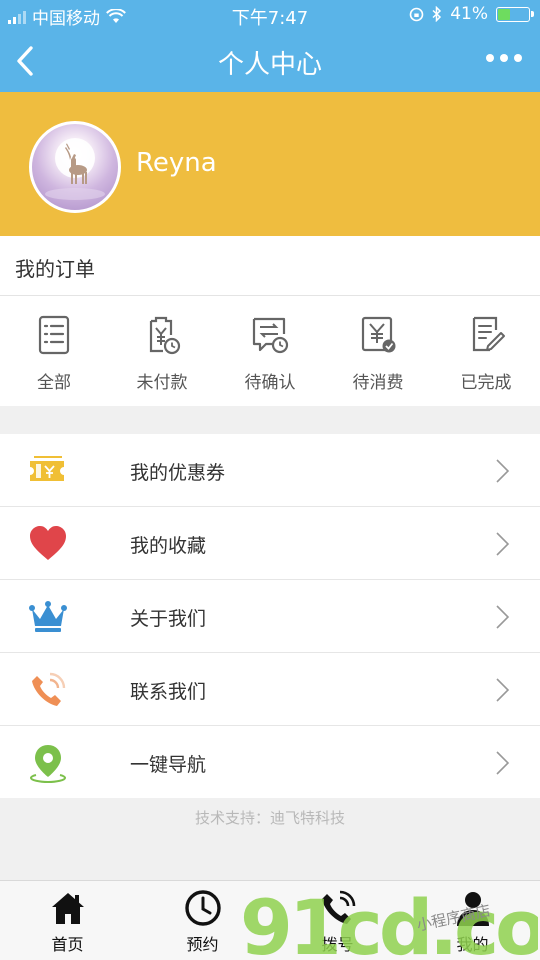 The image size is (540, 960). I want to click on home-icon, so click(68, 908).